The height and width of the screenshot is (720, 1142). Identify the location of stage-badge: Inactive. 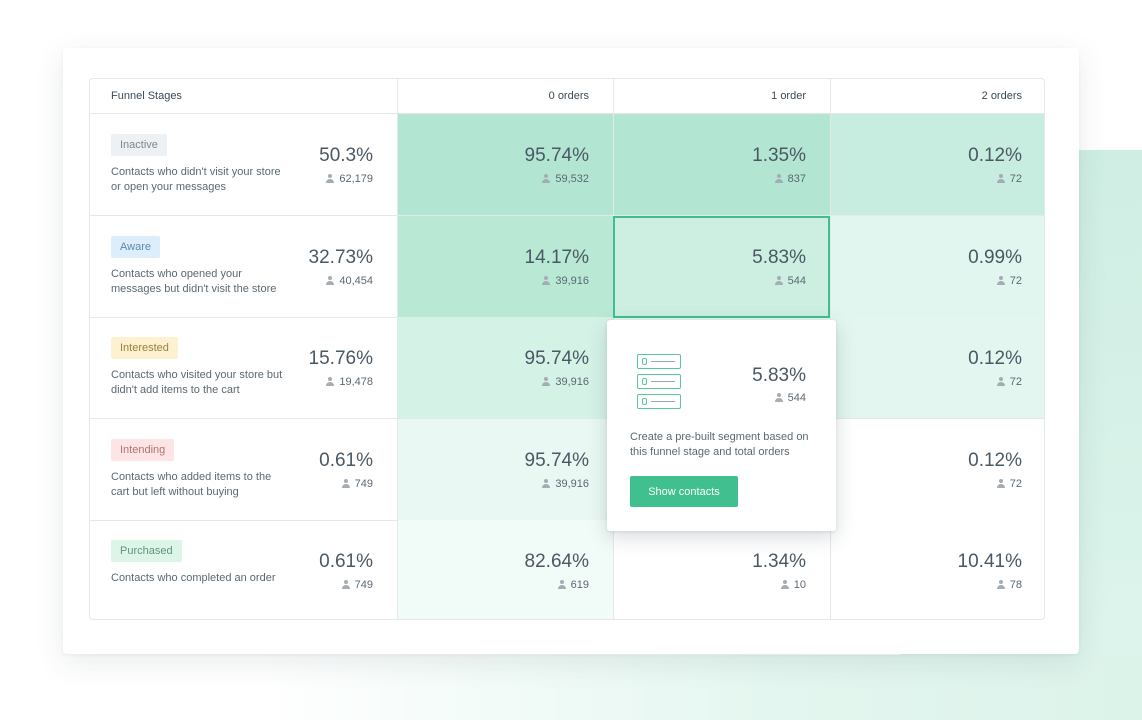
(139, 145).